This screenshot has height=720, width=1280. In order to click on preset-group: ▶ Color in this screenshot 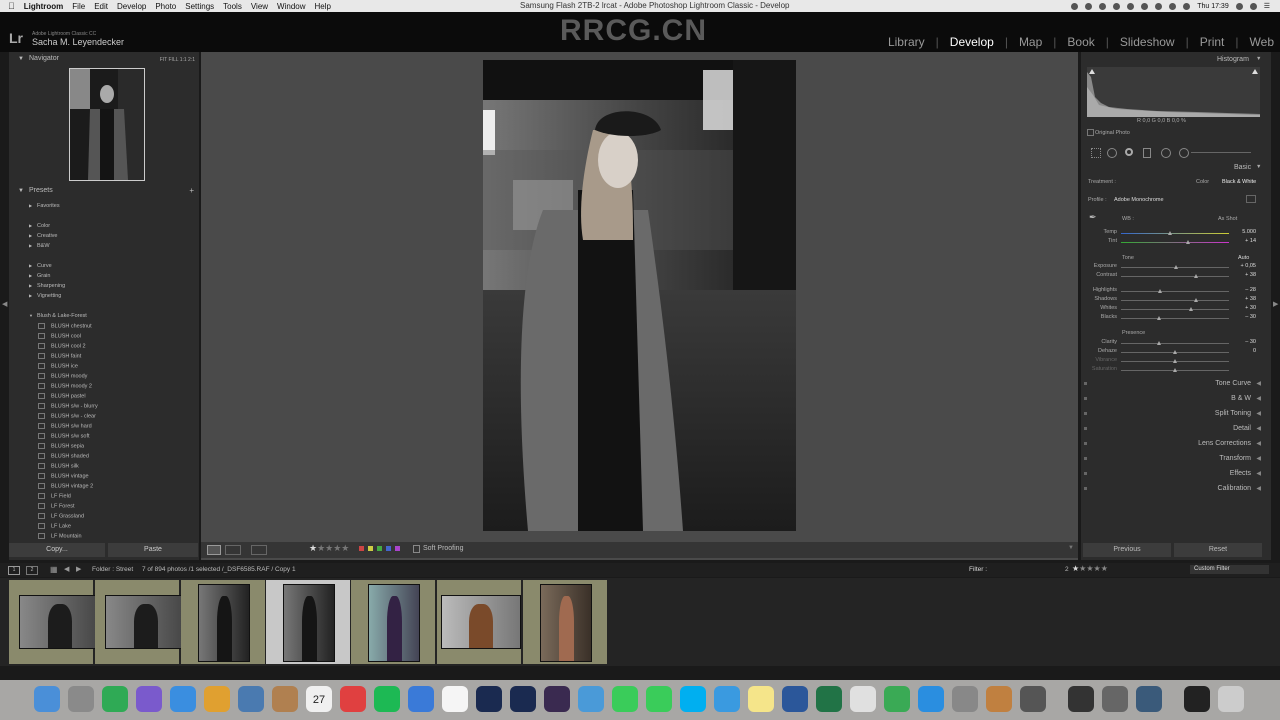, I will do `click(39, 226)`.